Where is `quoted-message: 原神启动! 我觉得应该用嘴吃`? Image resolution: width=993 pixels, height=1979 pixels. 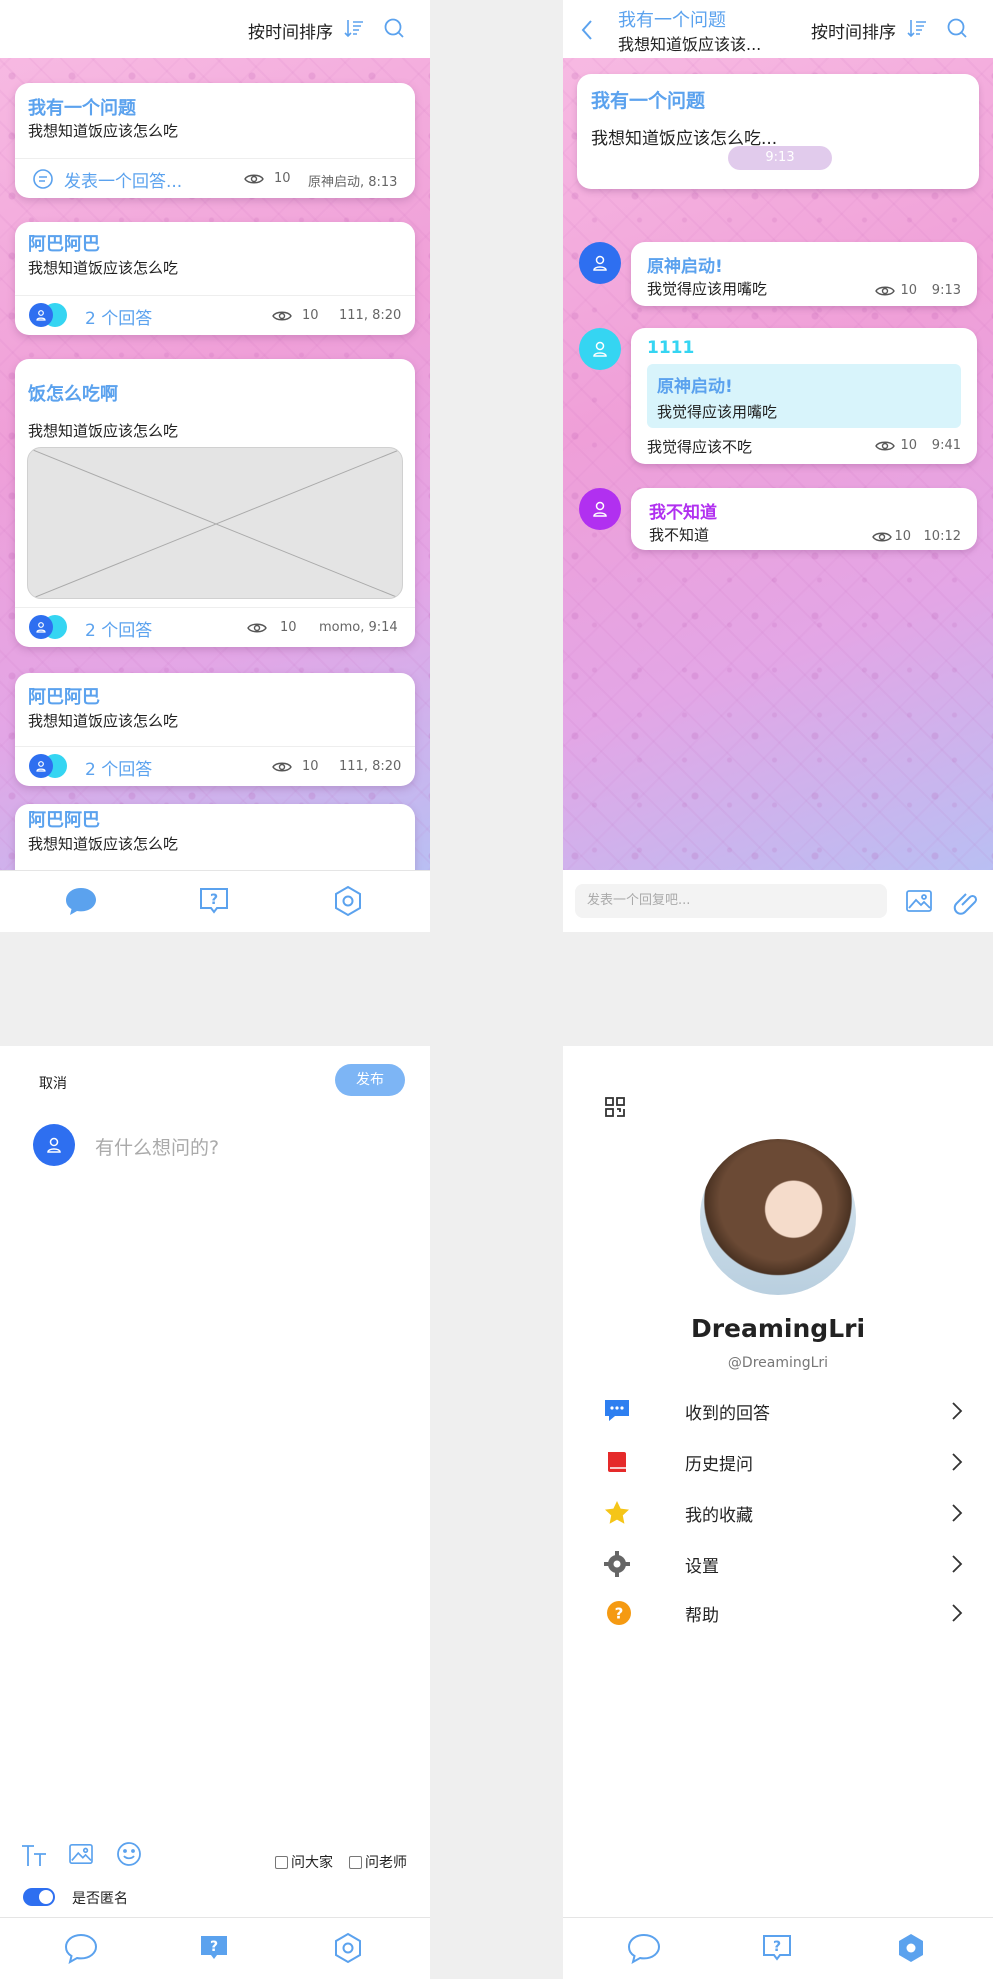 quoted-message: 原神启动! 我觉得应该用嘴吃 is located at coordinates (804, 396).